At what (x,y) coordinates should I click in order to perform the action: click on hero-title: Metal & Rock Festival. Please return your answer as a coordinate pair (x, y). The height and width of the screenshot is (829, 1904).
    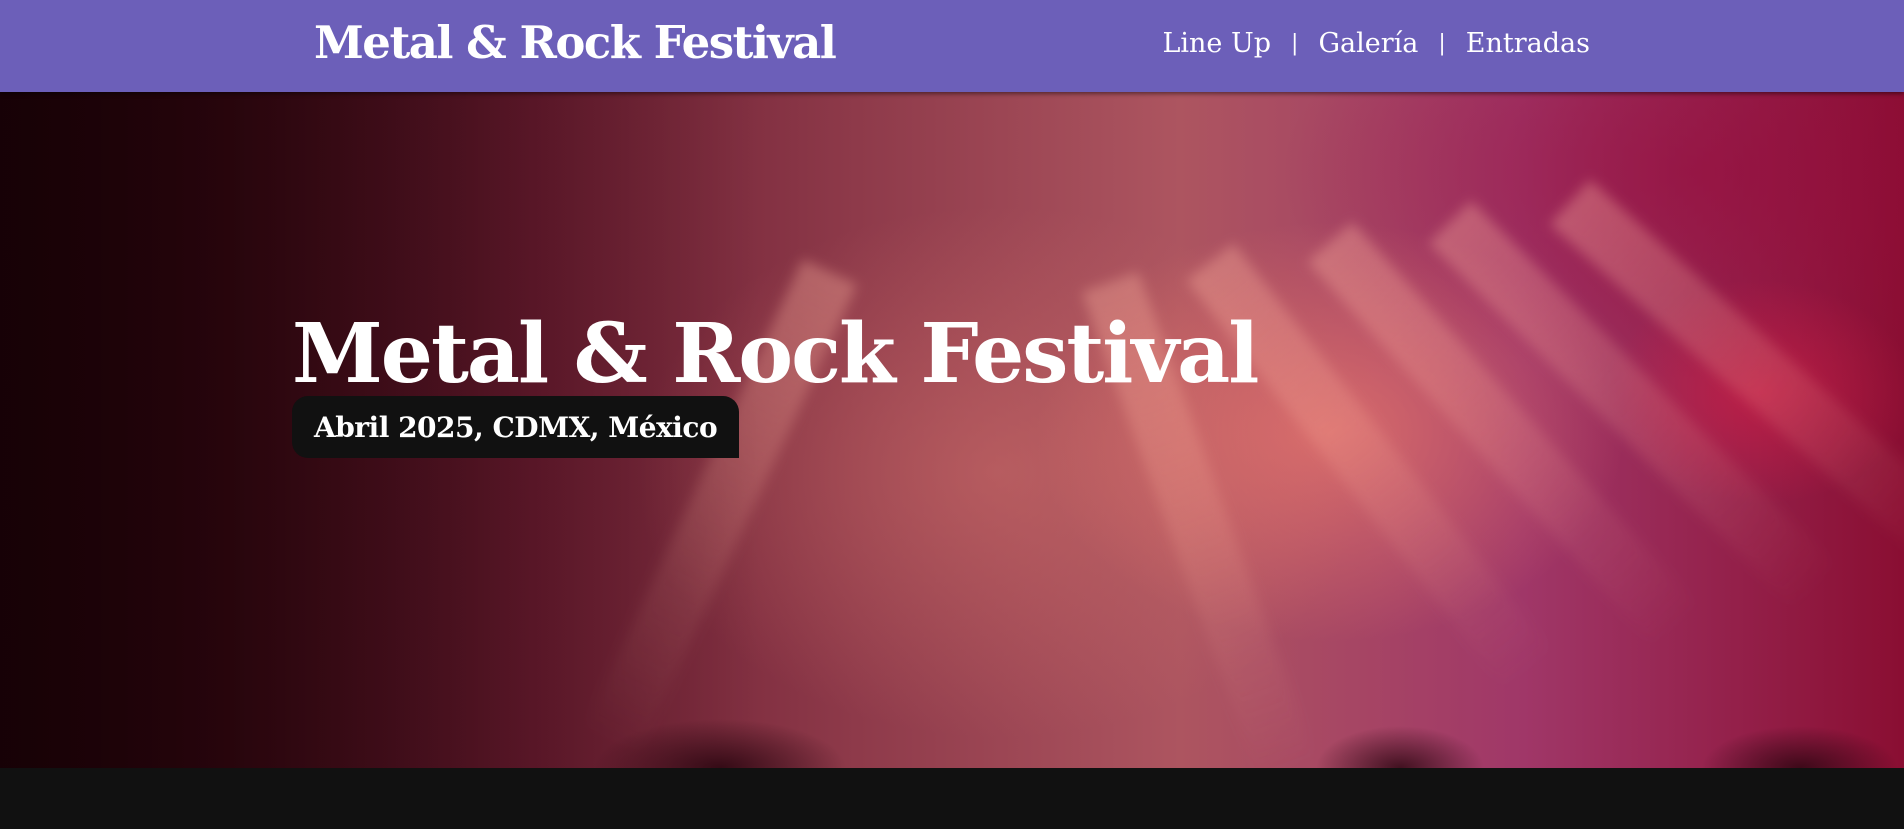
    Looking at the image, I should click on (775, 354).